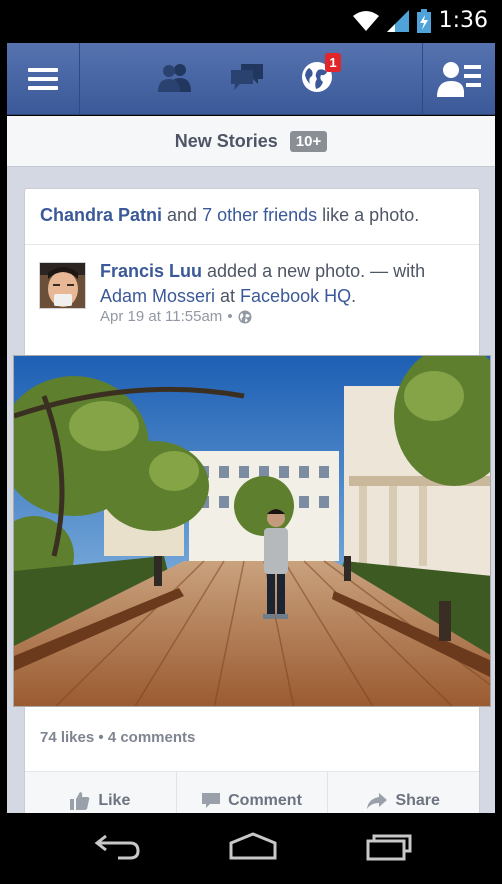 The width and height of the screenshot is (502, 884). Describe the element at coordinates (211, 800) in the screenshot. I see `comment-icon` at that location.